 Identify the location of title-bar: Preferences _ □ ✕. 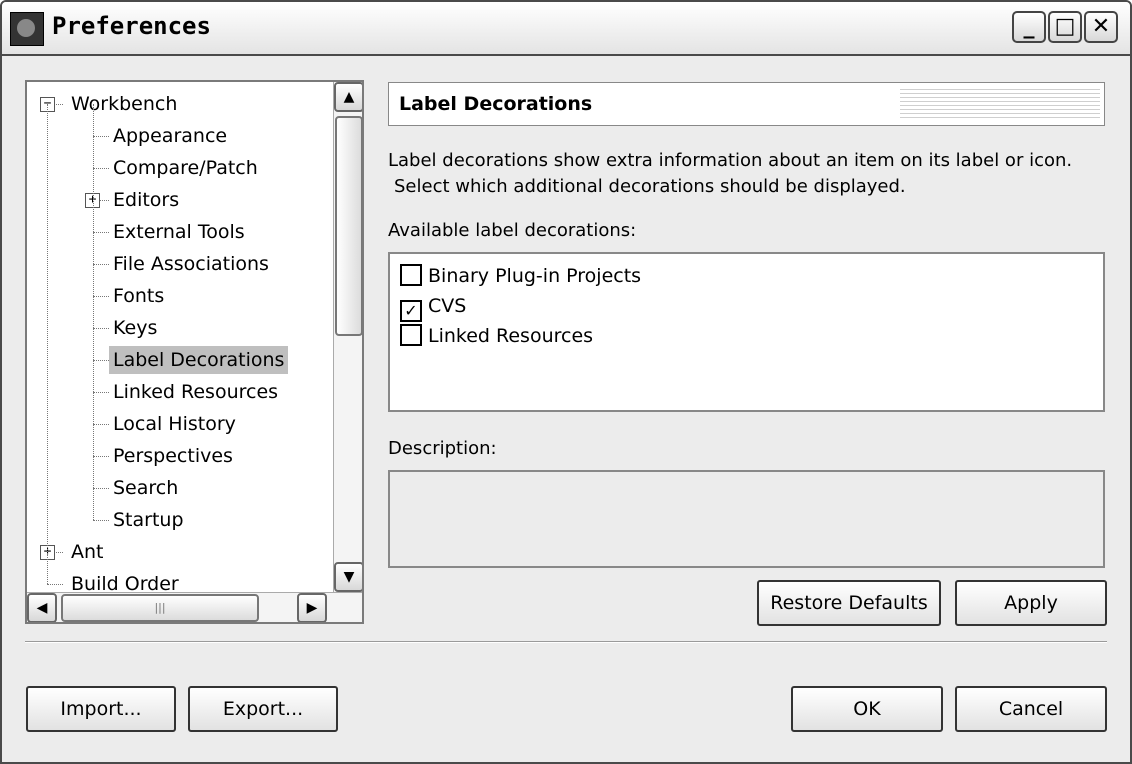
(566, 29).